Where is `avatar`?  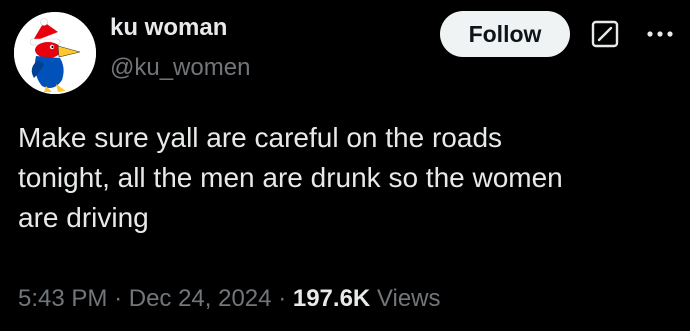
avatar is located at coordinates (55, 53).